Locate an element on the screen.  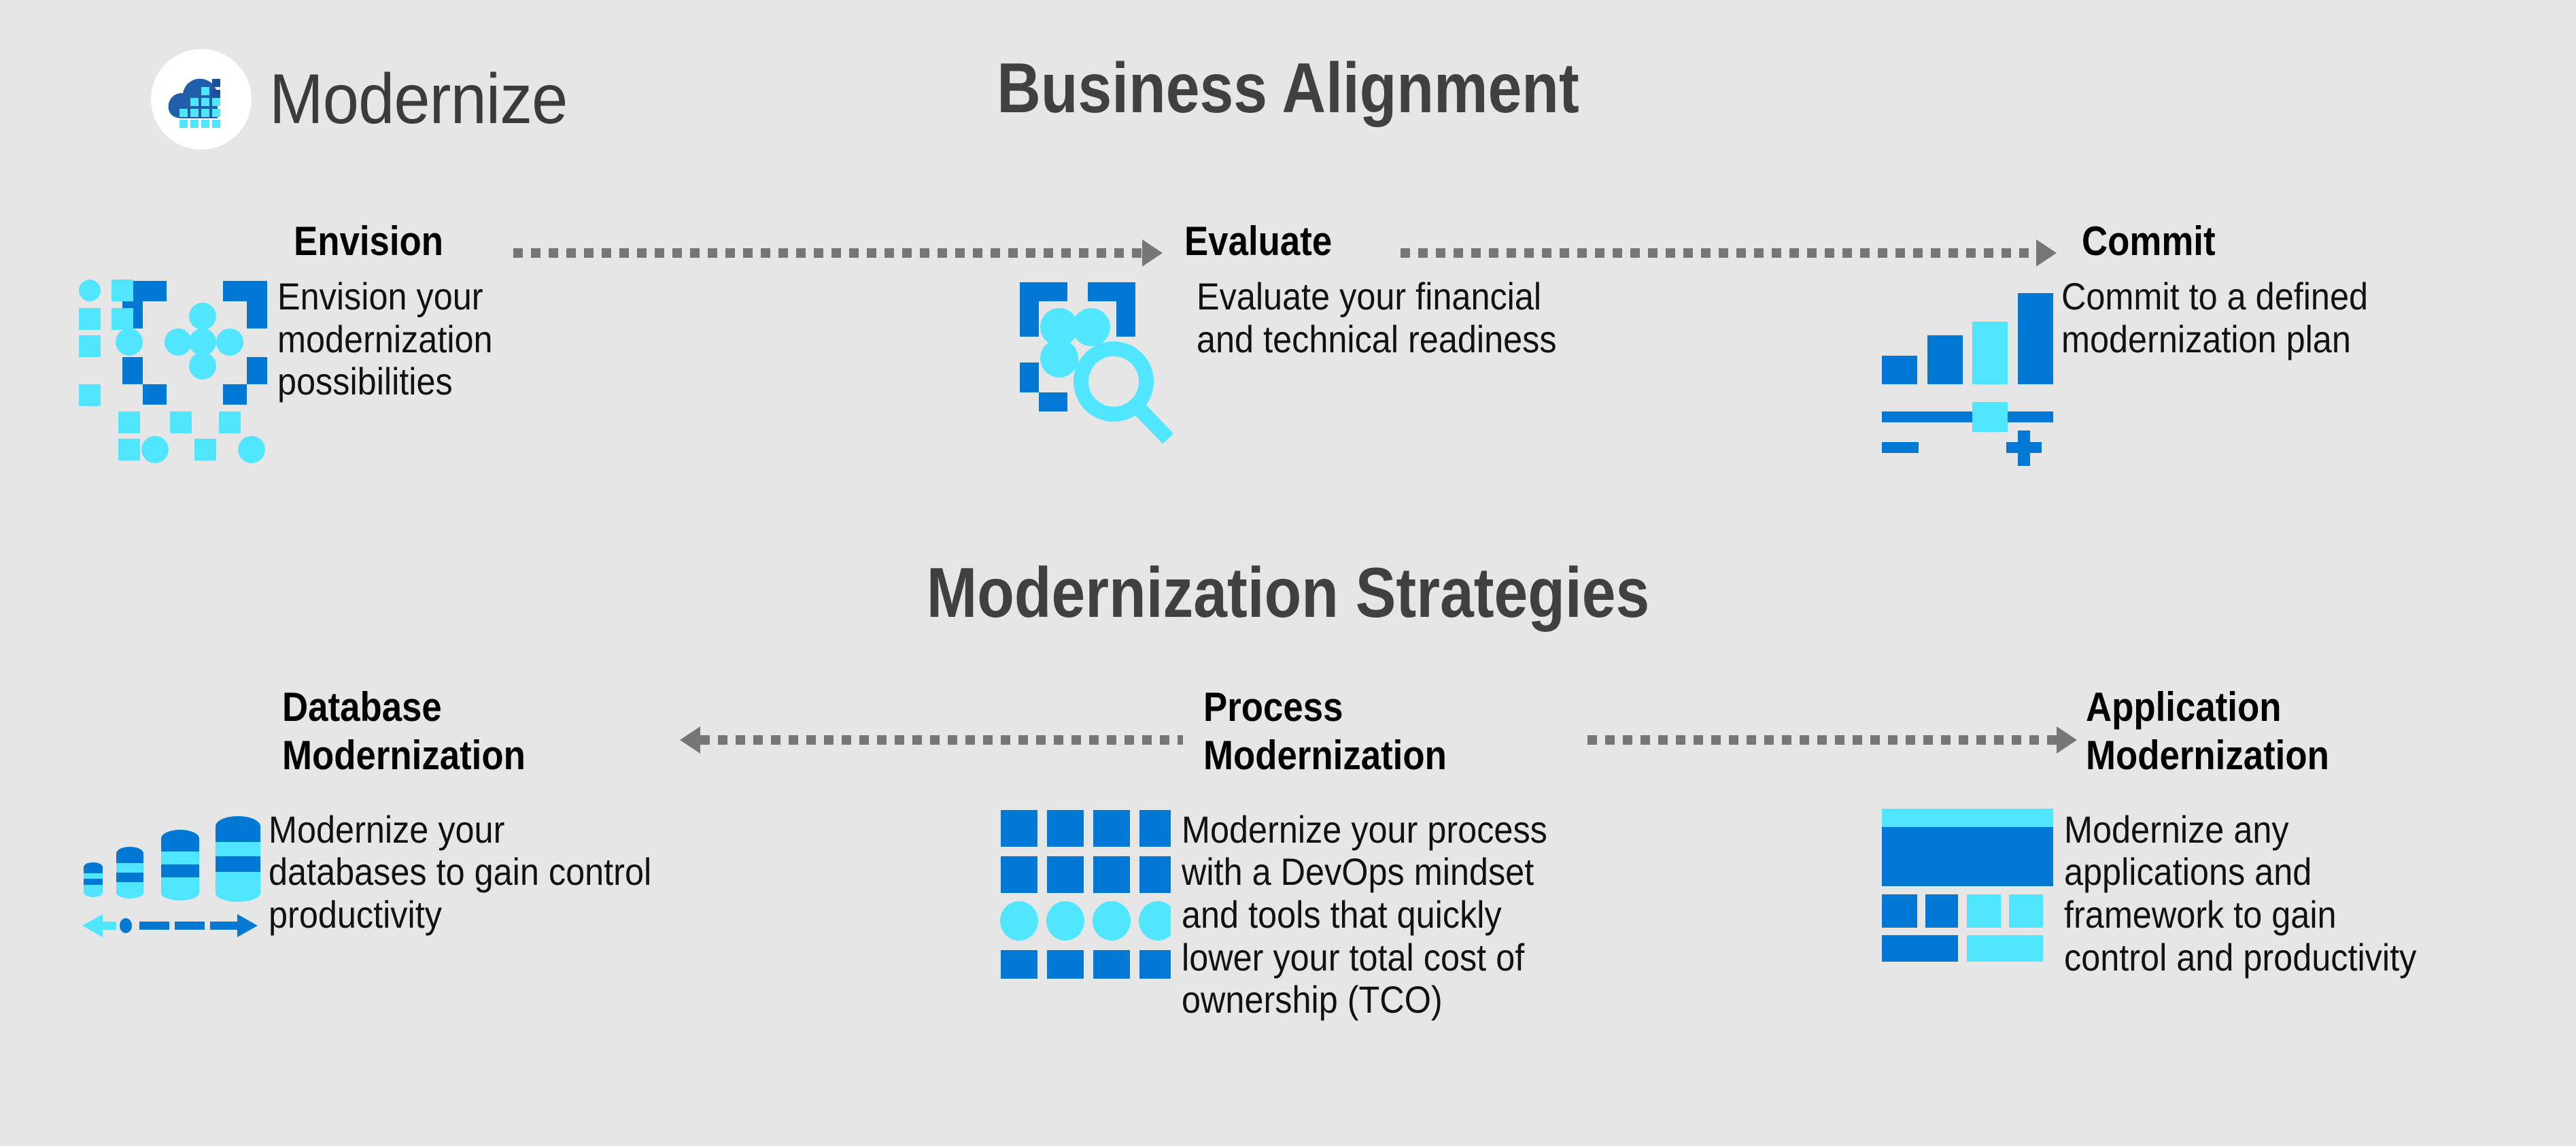
app-layout-blocks-icon is located at coordinates (1973, 888).